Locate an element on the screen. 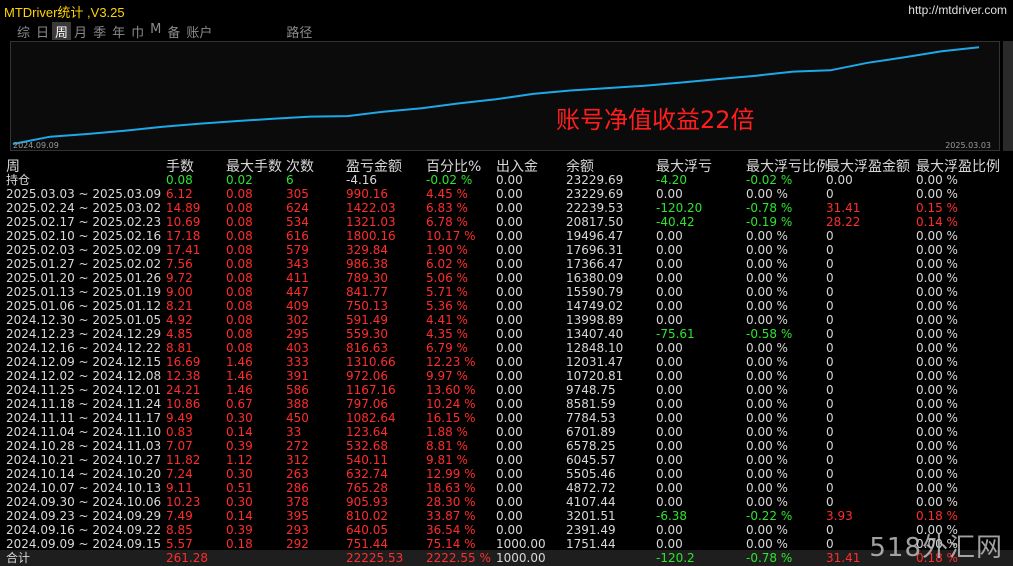 The width and height of the screenshot is (1013, 566). cell-bal: 17366.47 is located at coordinates (595, 264).